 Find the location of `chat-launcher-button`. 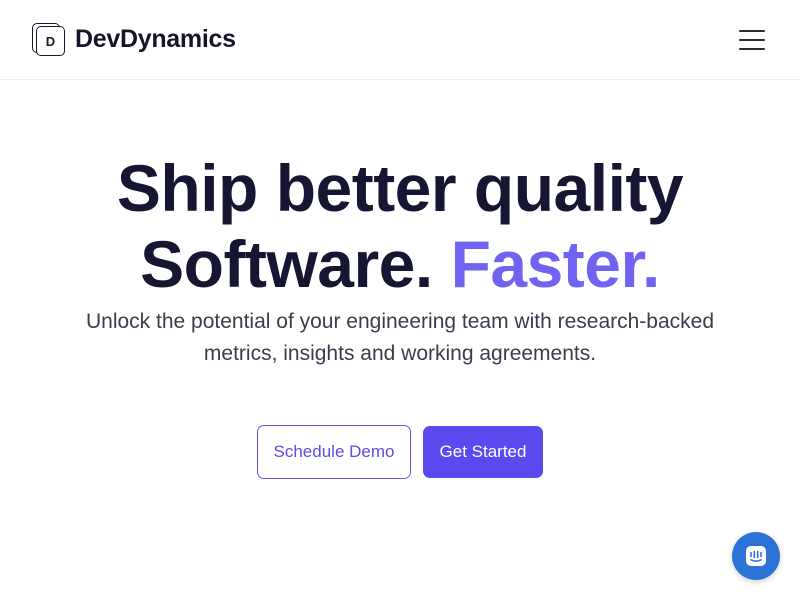

chat-launcher-button is located at coordinates (756, 556).